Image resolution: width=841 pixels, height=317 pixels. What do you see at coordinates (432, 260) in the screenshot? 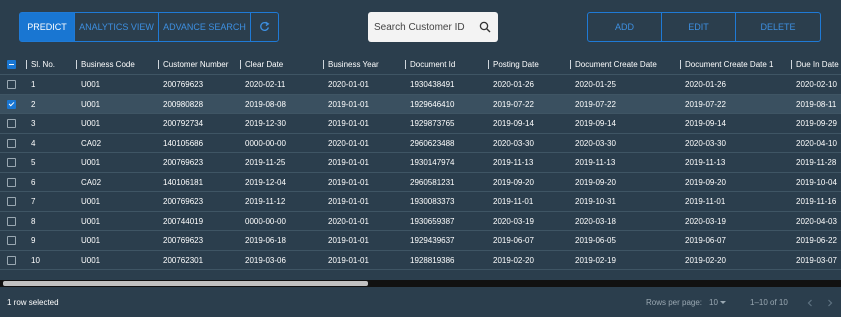
I see `cell-document-id: 1928819386` at bounding box center [432, 260].